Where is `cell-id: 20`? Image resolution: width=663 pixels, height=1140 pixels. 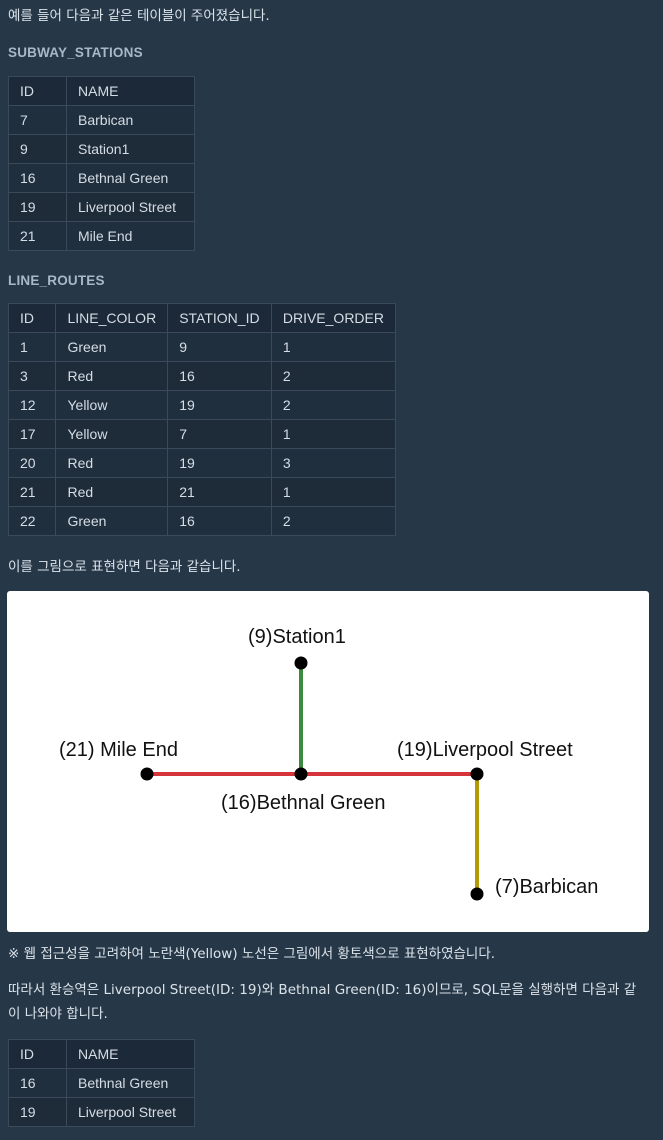
cell-id: 20 is located at coordinates (32, 463).